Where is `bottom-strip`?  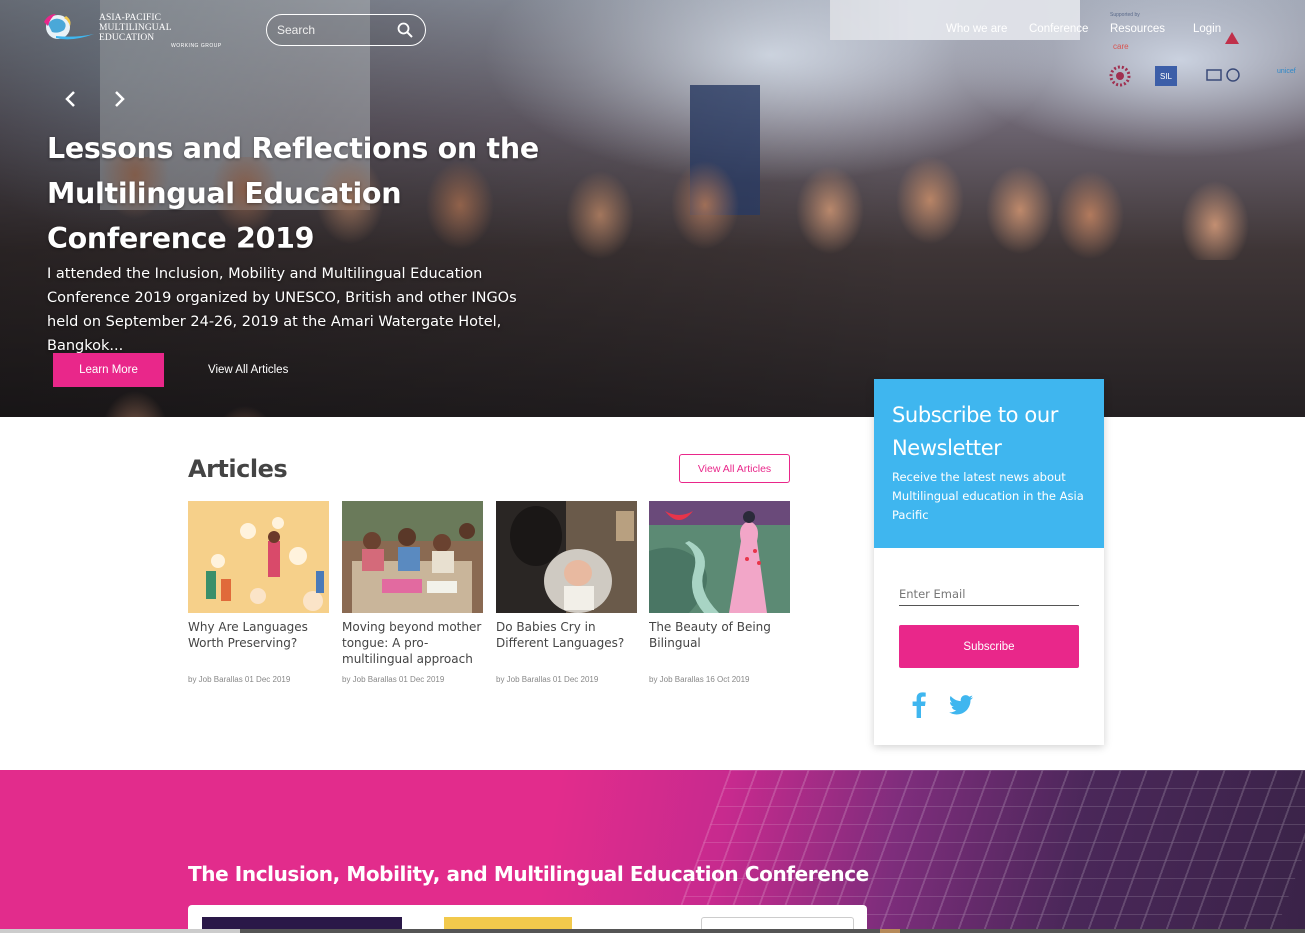
bottom-strip is located at coordinates (652, 931).